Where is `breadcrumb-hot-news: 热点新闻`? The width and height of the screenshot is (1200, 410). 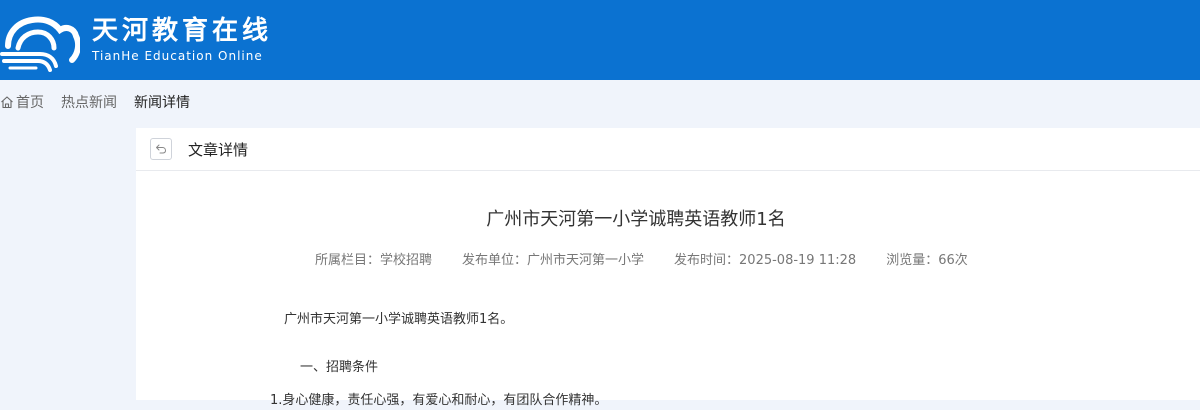 breadcrumb-hot-news: 热点新闻 is located at coordinates (89, 102).